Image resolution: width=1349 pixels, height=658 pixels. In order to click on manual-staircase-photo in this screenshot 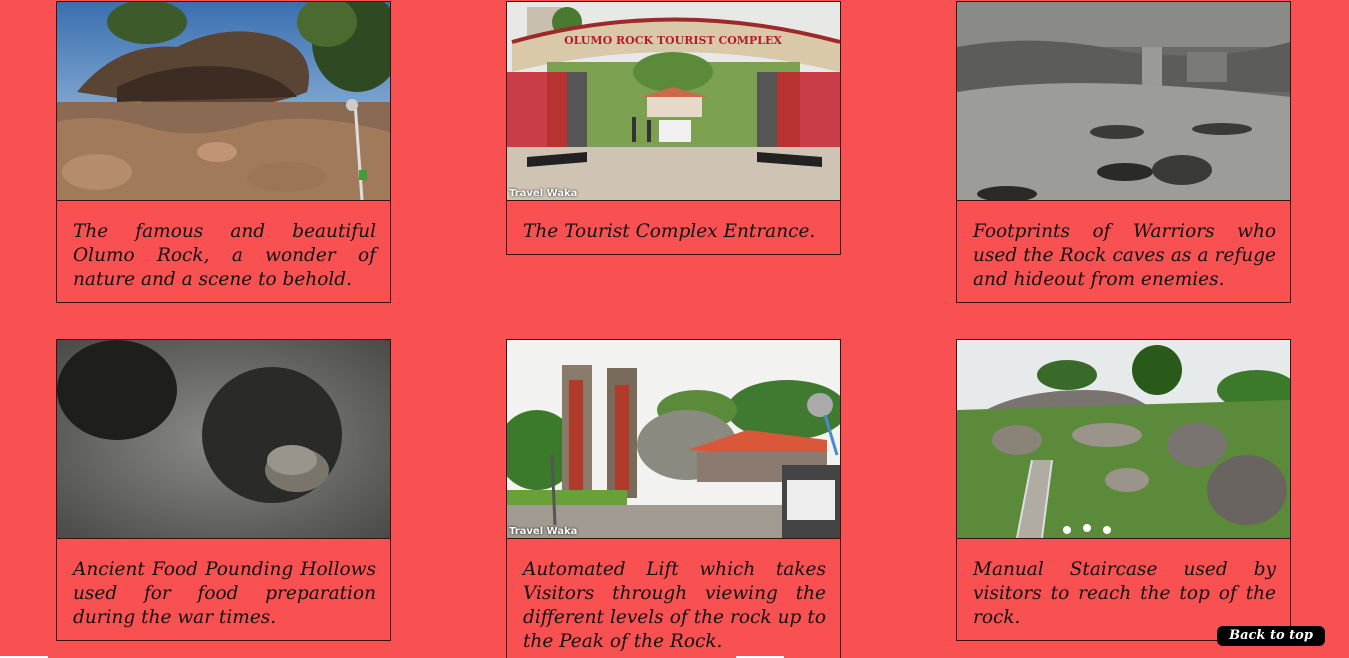, I will do `click(1123, 439)`.